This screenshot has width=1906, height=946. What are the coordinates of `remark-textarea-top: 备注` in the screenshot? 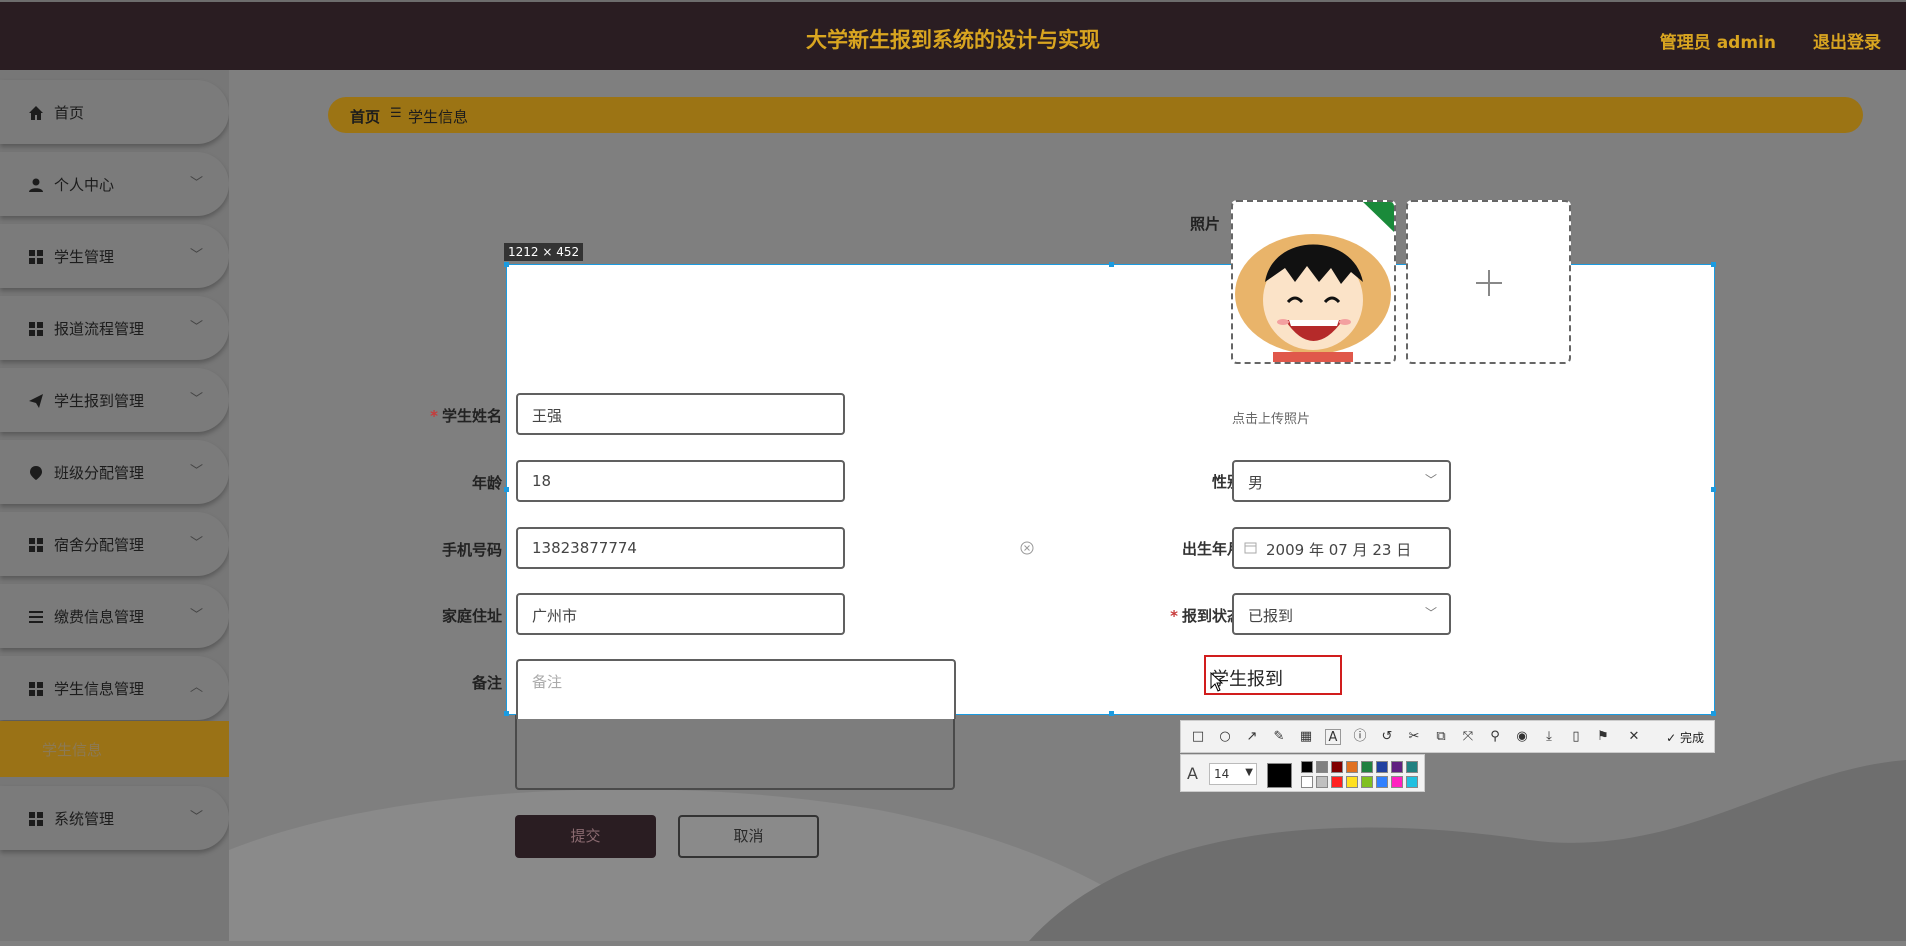 It's located at (736, 689).